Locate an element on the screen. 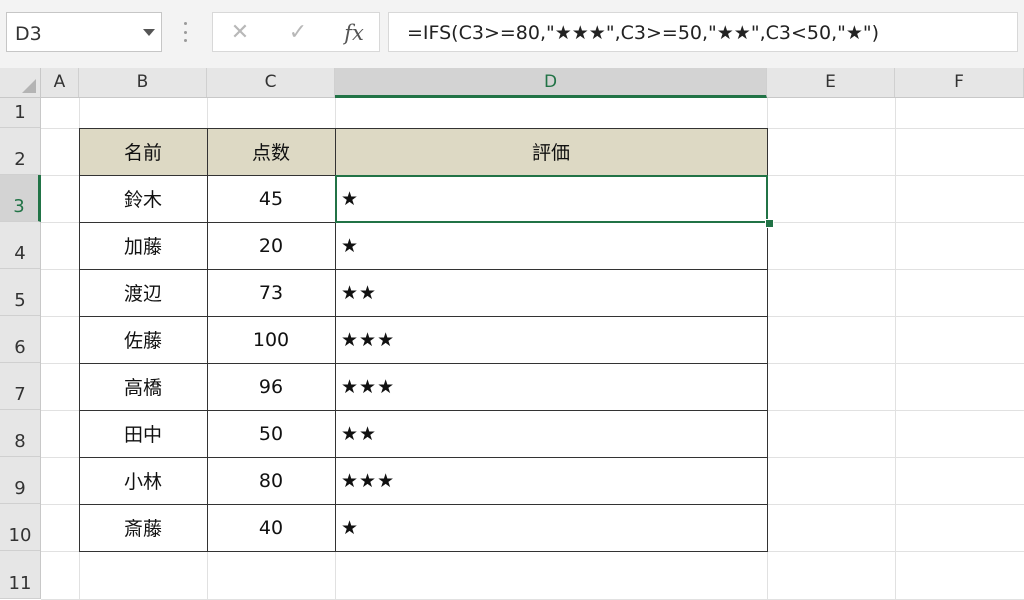 The image size is (1024, 600). chevron-down-icon is located at coordinates (149, 32).